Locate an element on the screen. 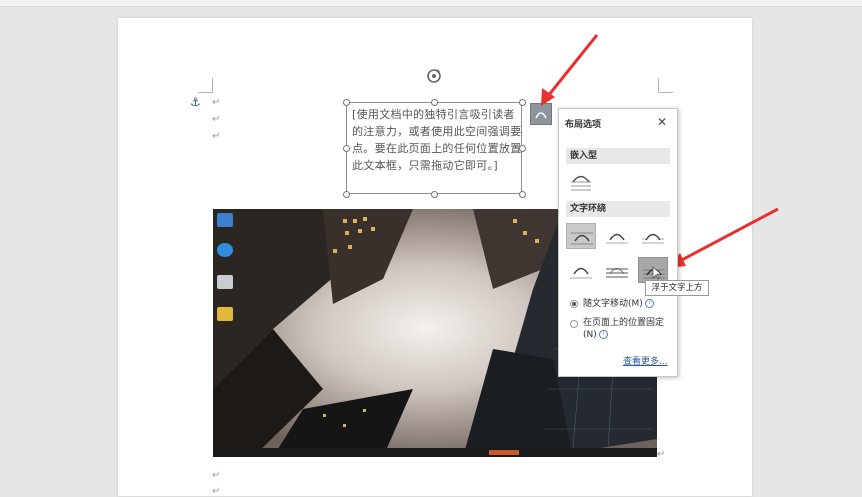 The height and width of the screenshot is (497, 862). tight-wrap-icon is located at coordinates (617, 238).